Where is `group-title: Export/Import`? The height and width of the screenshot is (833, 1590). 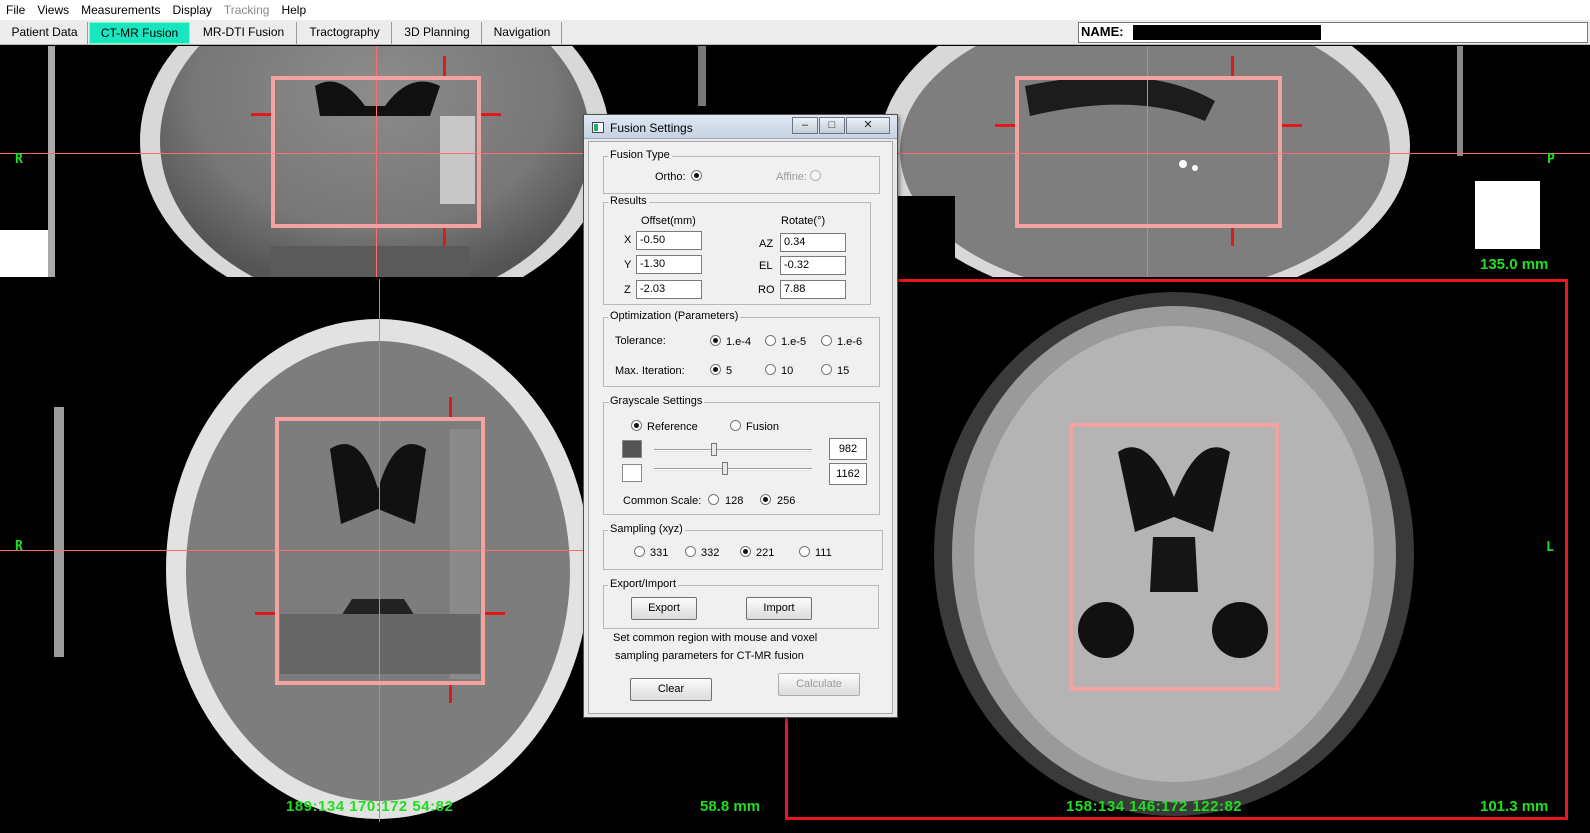 group-title: Export/Import is located at coordinates (643, 584).